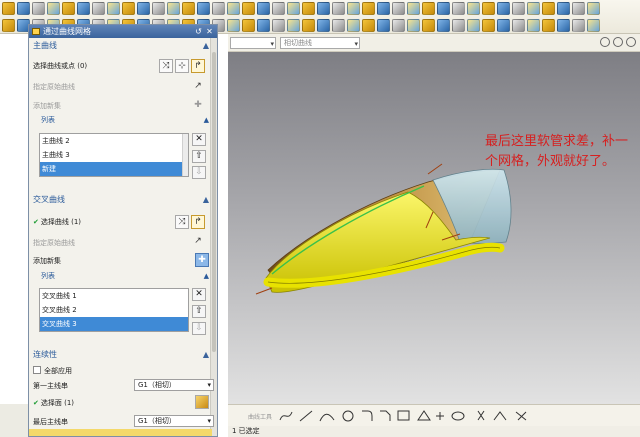  I want to click on list-item: 交叉曲线 2, so click(114, 310).